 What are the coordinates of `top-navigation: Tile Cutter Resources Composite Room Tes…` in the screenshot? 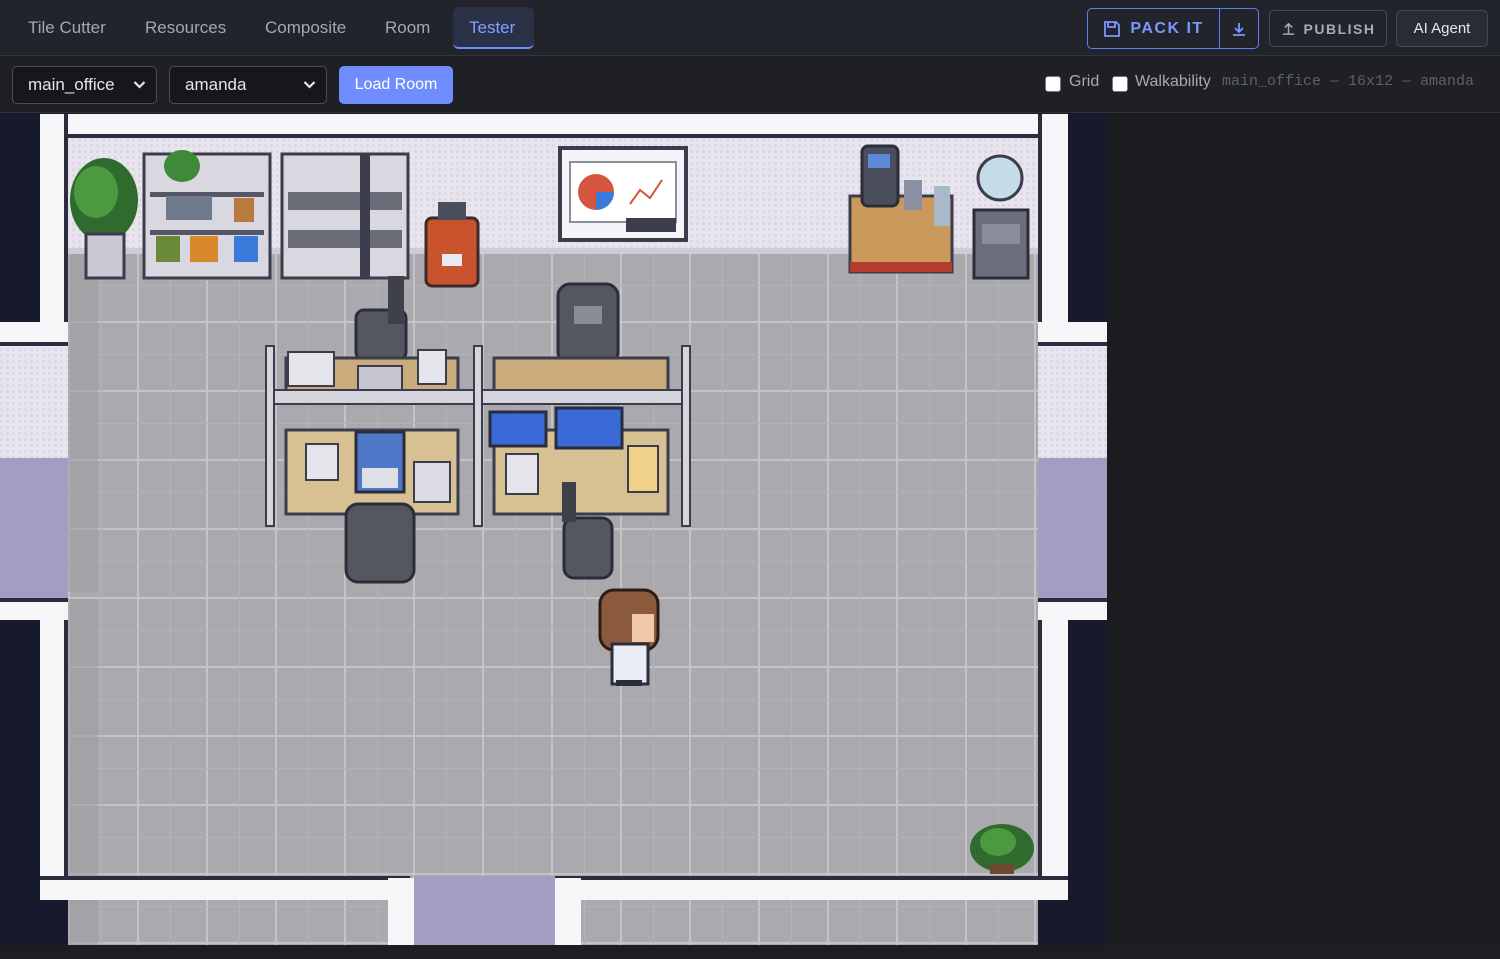 It's located at (750, 28).